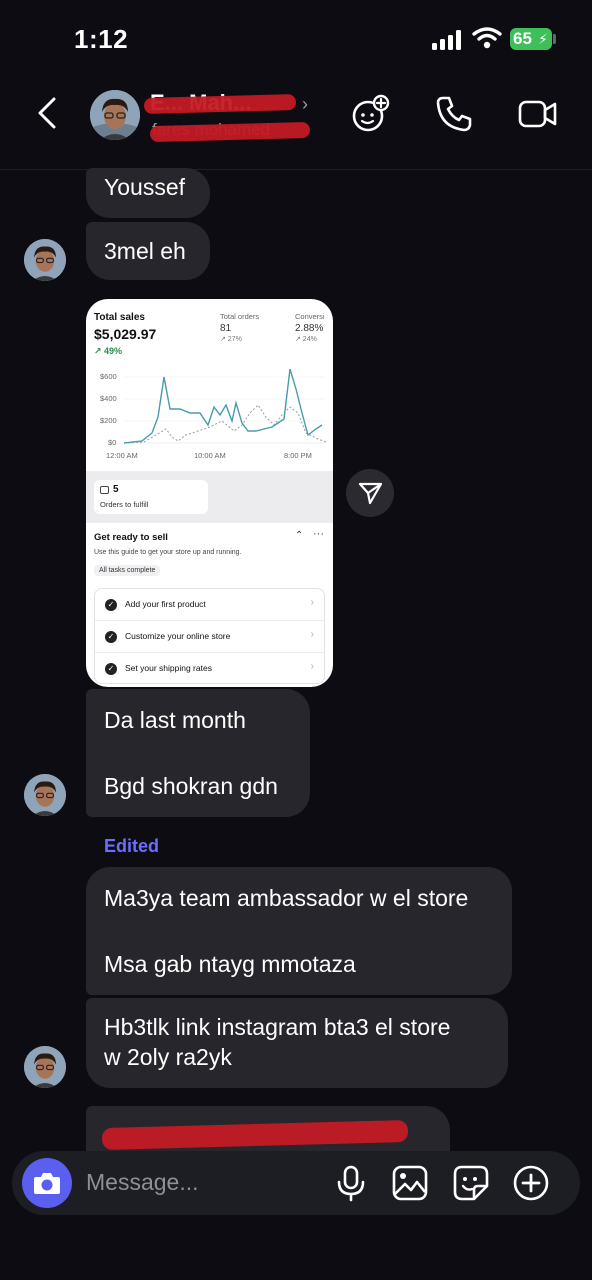 This screenshot has width=592, height=1280. I want to click on battery-level: 65, so click(522, 38).